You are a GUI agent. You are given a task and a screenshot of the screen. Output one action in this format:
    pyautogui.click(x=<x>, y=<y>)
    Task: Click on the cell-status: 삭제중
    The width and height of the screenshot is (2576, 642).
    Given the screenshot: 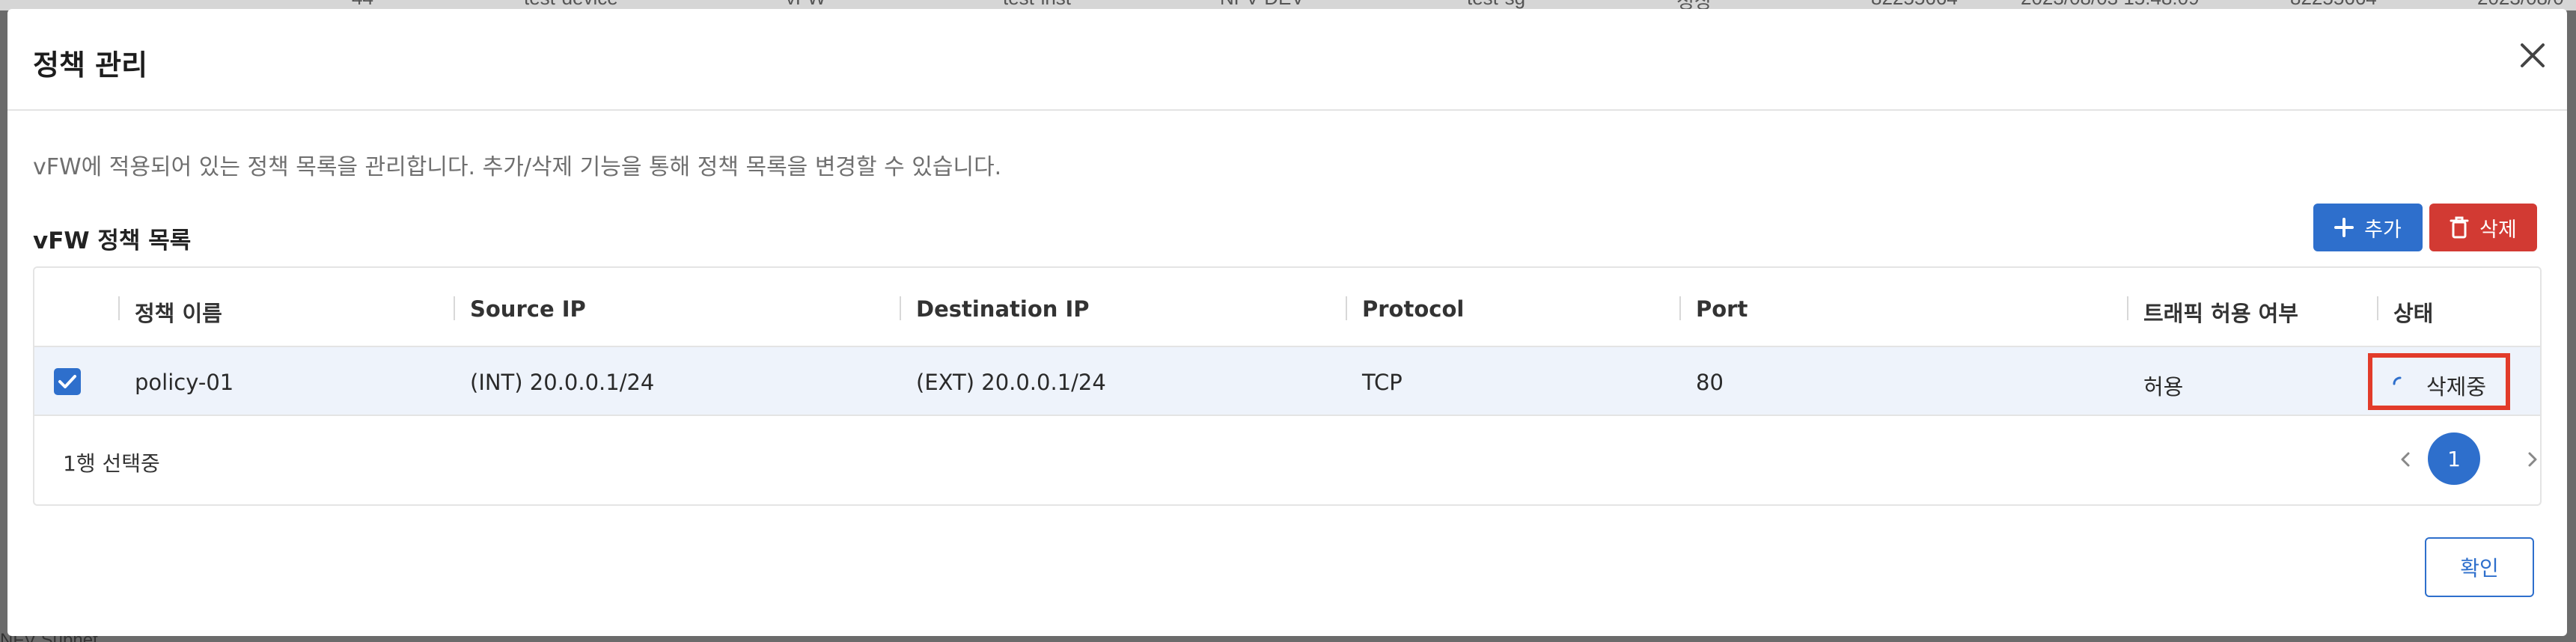 What is the action you would take?
    pyautogui.click(x=2456, y=387)
    